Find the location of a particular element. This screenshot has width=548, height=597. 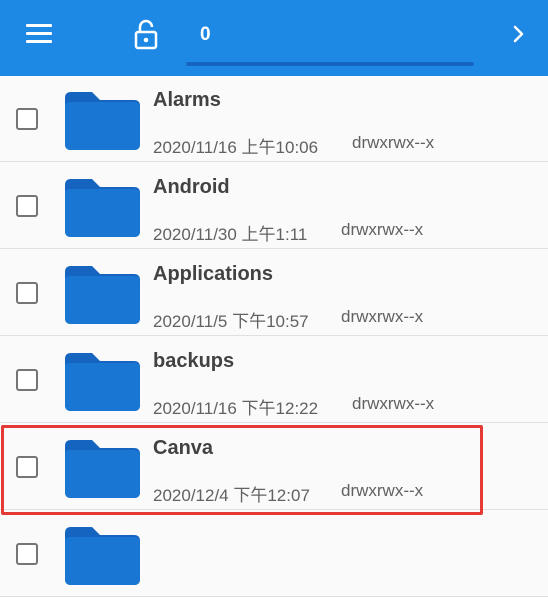

list-item is located at coordinates (274, 554).